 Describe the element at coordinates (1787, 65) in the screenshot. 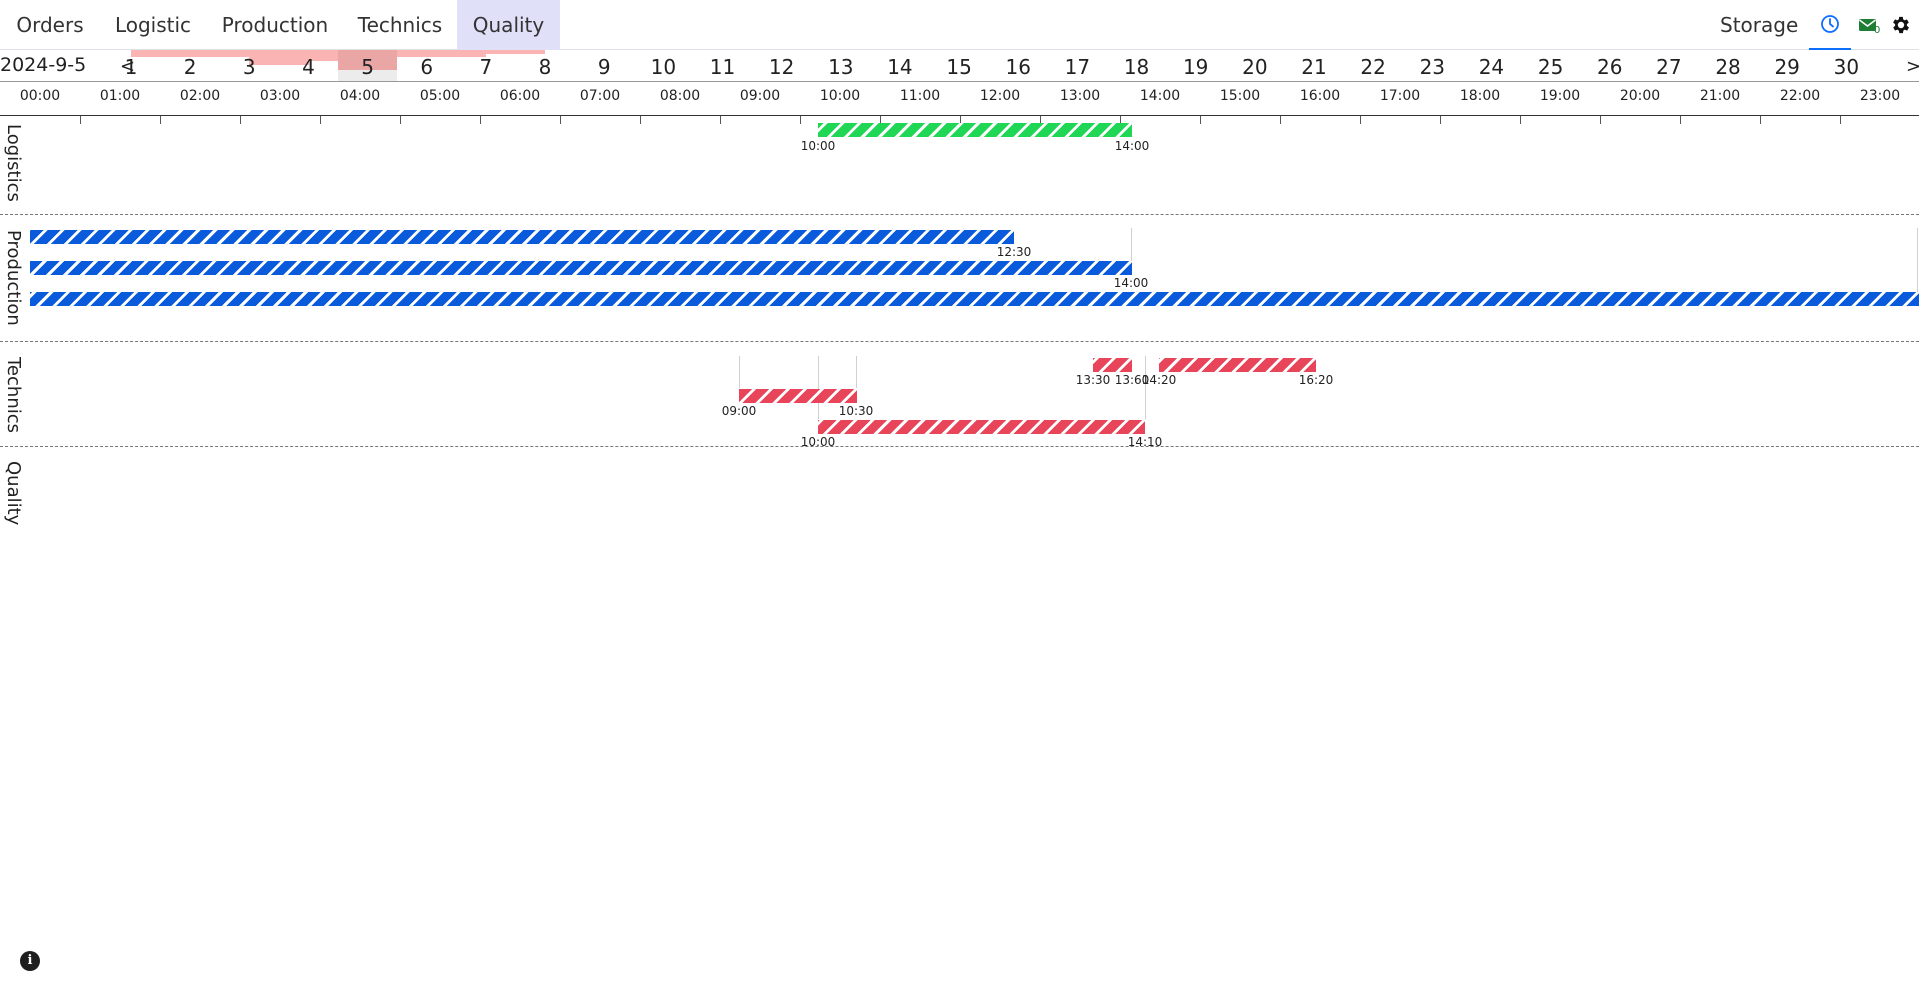

I see `day-29: 29` at that location.